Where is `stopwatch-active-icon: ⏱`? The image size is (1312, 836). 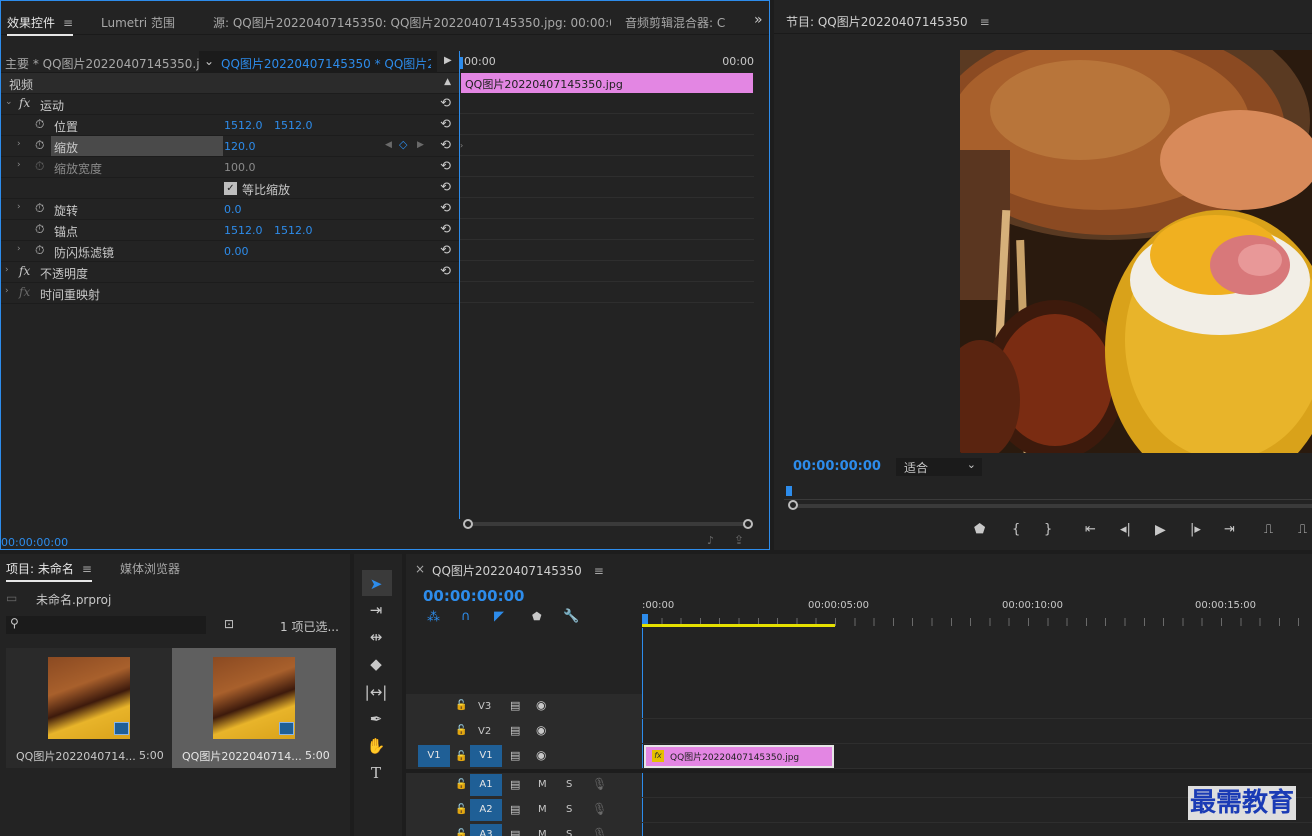
stopwatch-active-icon: ⏱ is located at coordinates (39, 145).